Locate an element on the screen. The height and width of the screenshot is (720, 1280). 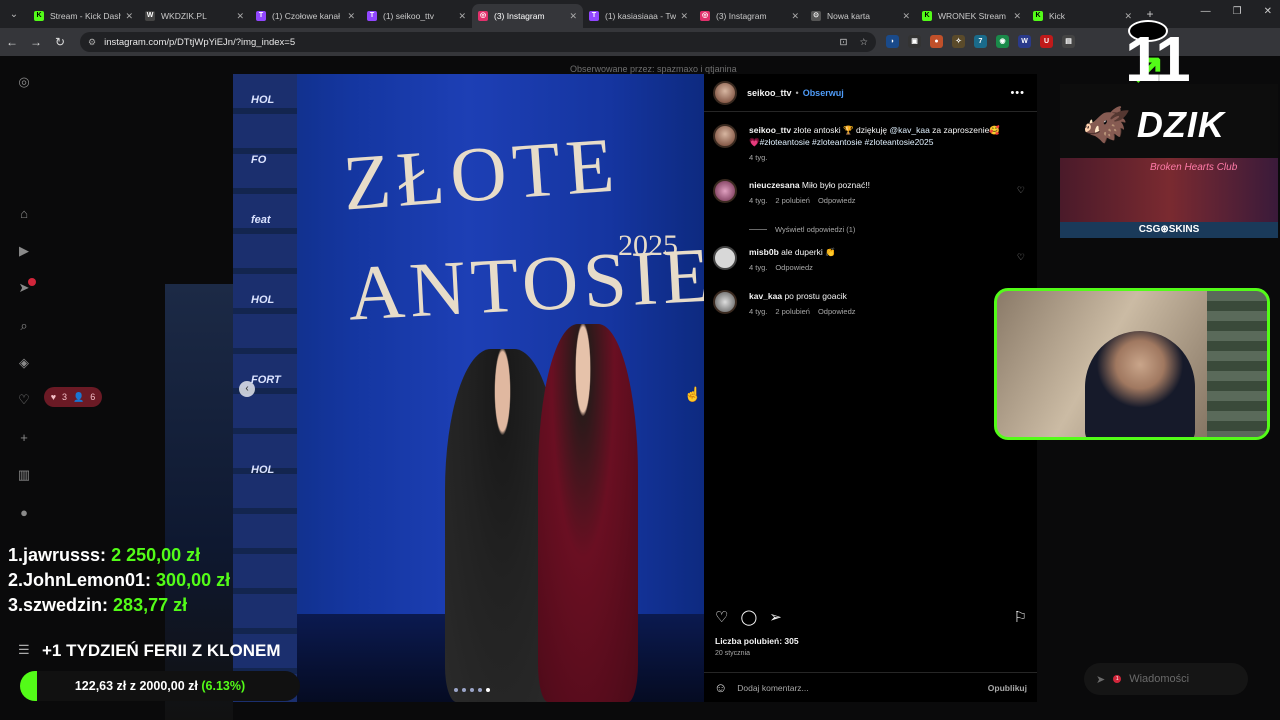
rank: 1. is located at coordinates (16, 555).